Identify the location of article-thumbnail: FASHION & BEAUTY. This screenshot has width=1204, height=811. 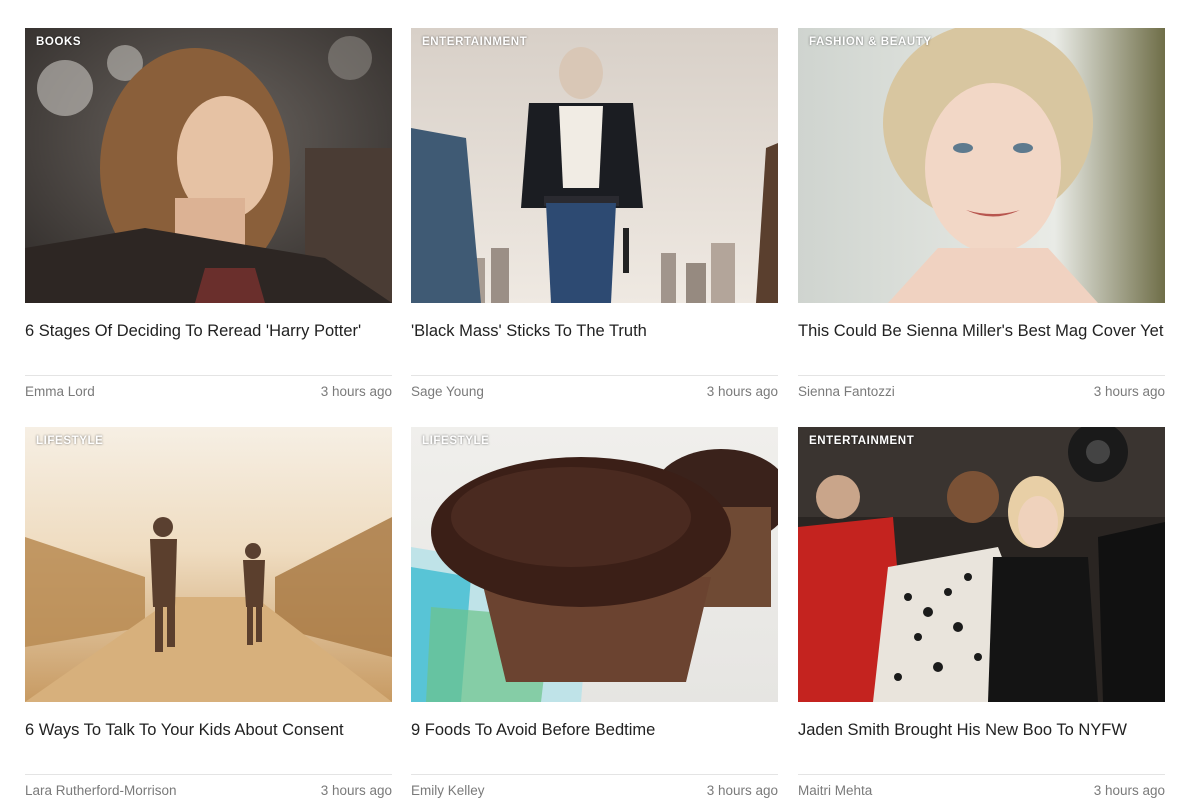
(981, 165).